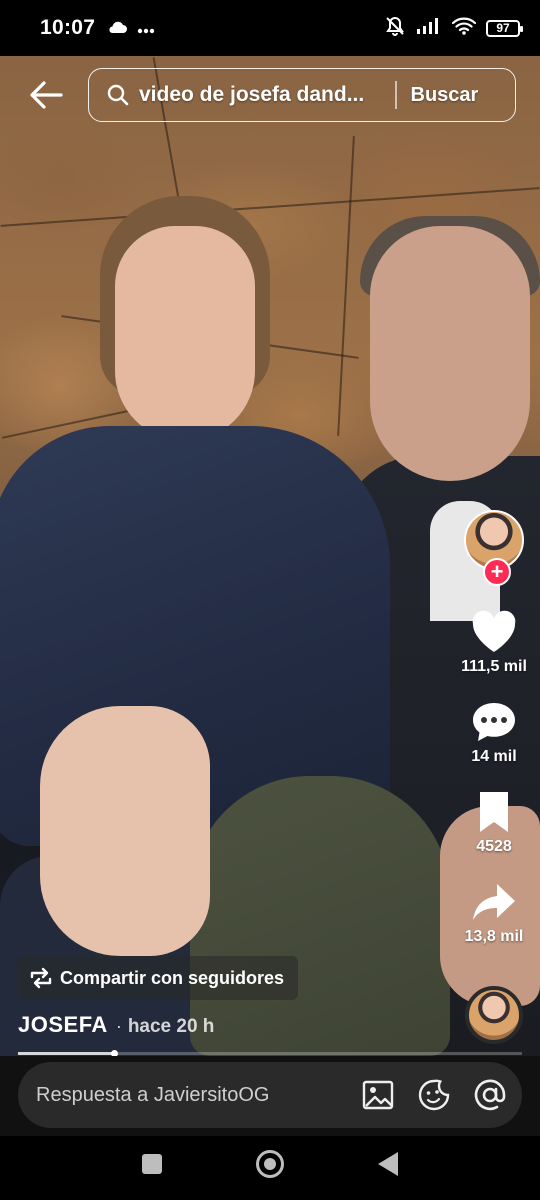  What do you see at coordinates (378, 1095) in the screenshot?
I see `image-icon` at bounding box center [378, 1095].